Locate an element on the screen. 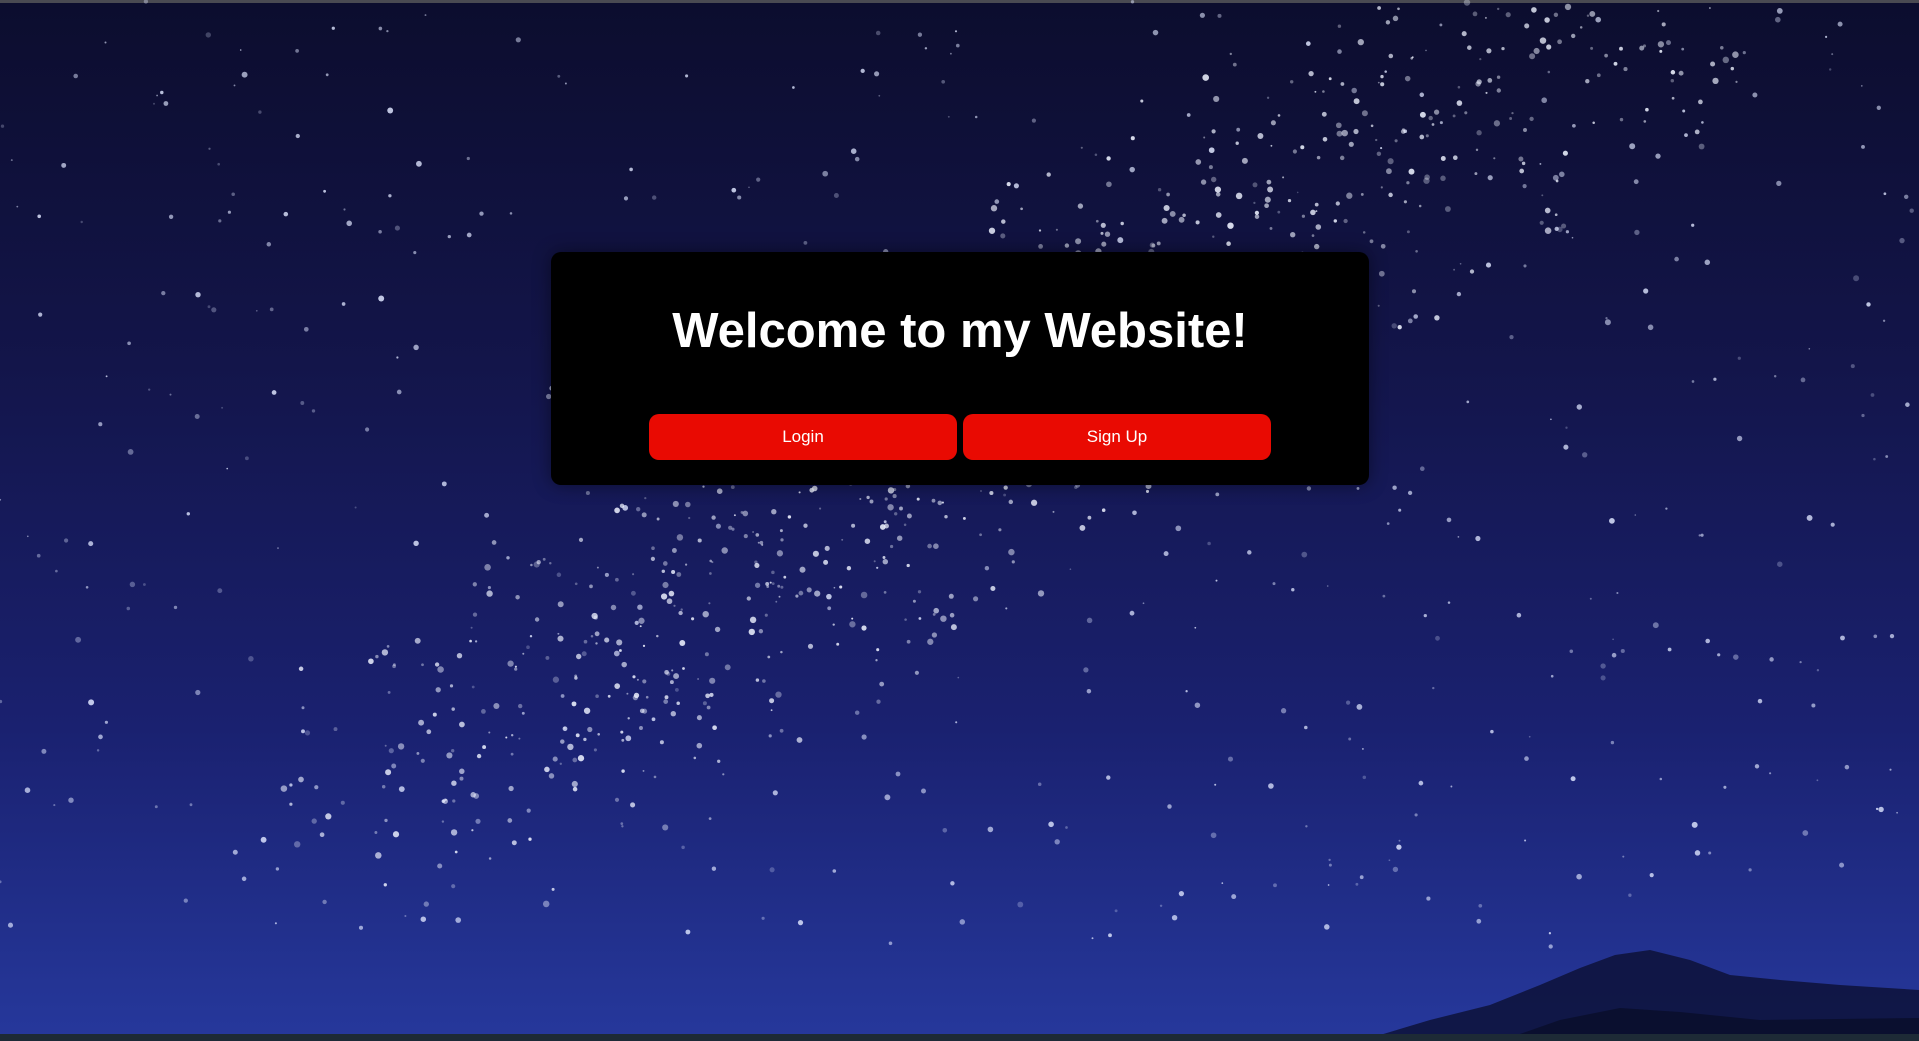  welcome-title: Welcome to my Website! is located at coordinates (960, 331).